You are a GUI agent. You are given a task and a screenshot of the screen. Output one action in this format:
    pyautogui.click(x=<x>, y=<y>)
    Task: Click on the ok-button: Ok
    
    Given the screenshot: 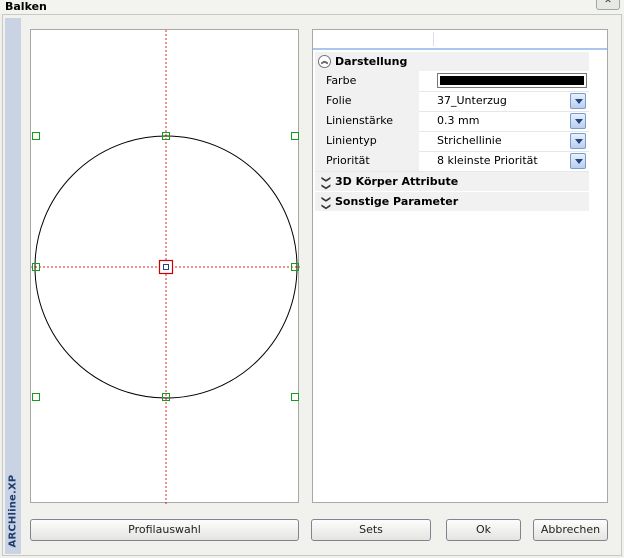 What is the action you would take?
    pyautogui.click(x=483, y=530)
    